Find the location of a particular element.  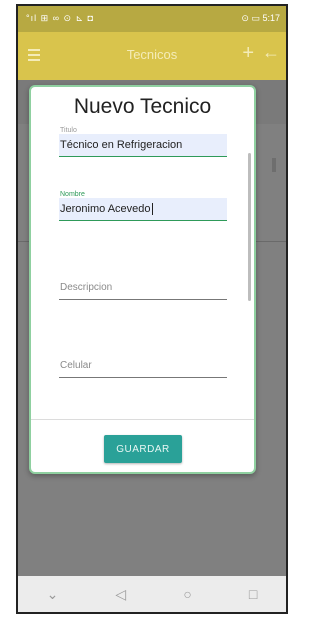

titulo-field: Titulo Técnico en Refrigeracion is located at coordinates (143, 142).